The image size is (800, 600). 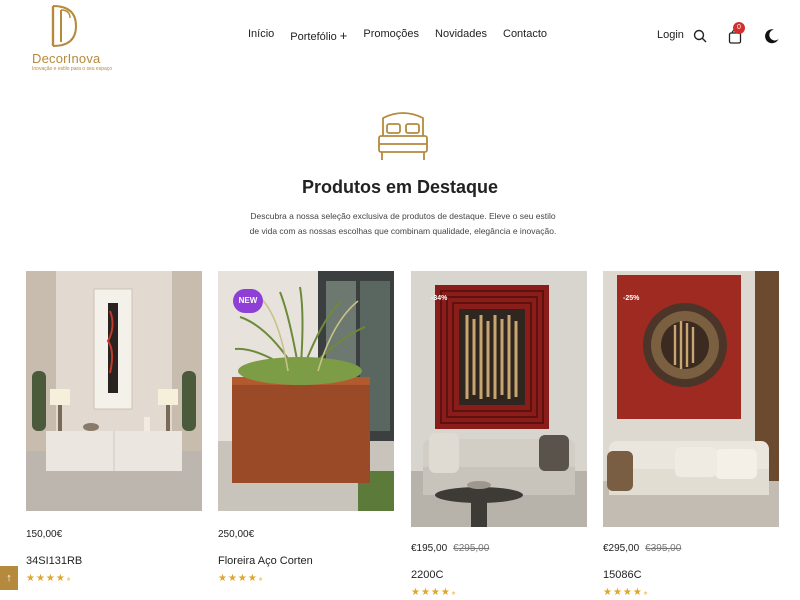 I want to click on nav-item-novidades: Novidades, so click(x=461, y=35).